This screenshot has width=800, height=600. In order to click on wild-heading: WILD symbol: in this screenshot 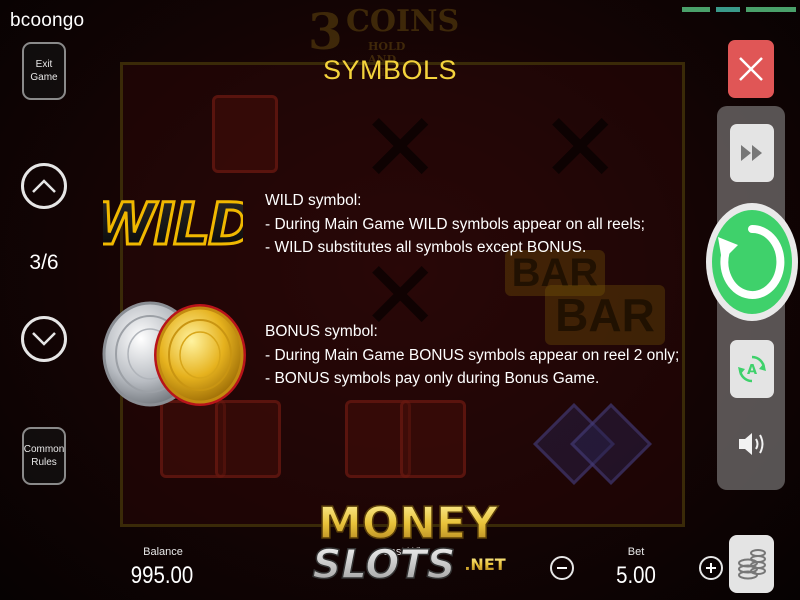, I will do `click(313, 200)`.